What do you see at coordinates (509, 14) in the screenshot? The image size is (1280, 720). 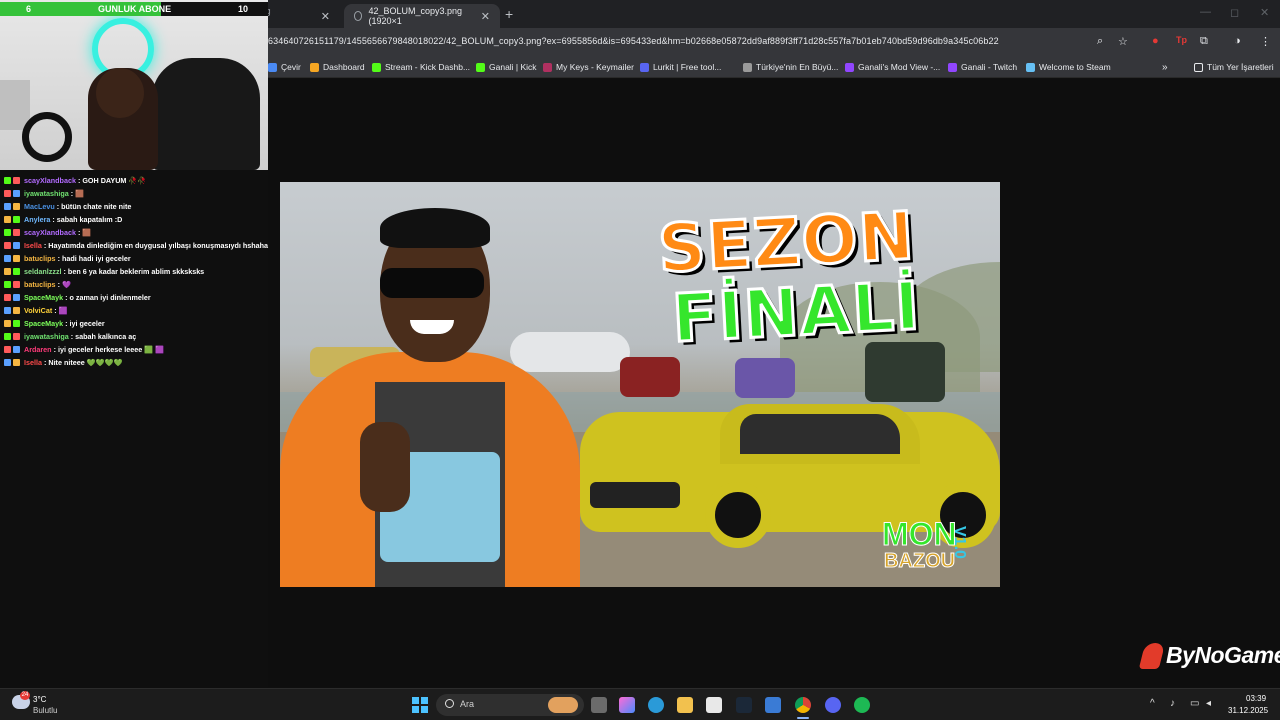 I see `new-tab-button: +` at bounding box center [509, 14].